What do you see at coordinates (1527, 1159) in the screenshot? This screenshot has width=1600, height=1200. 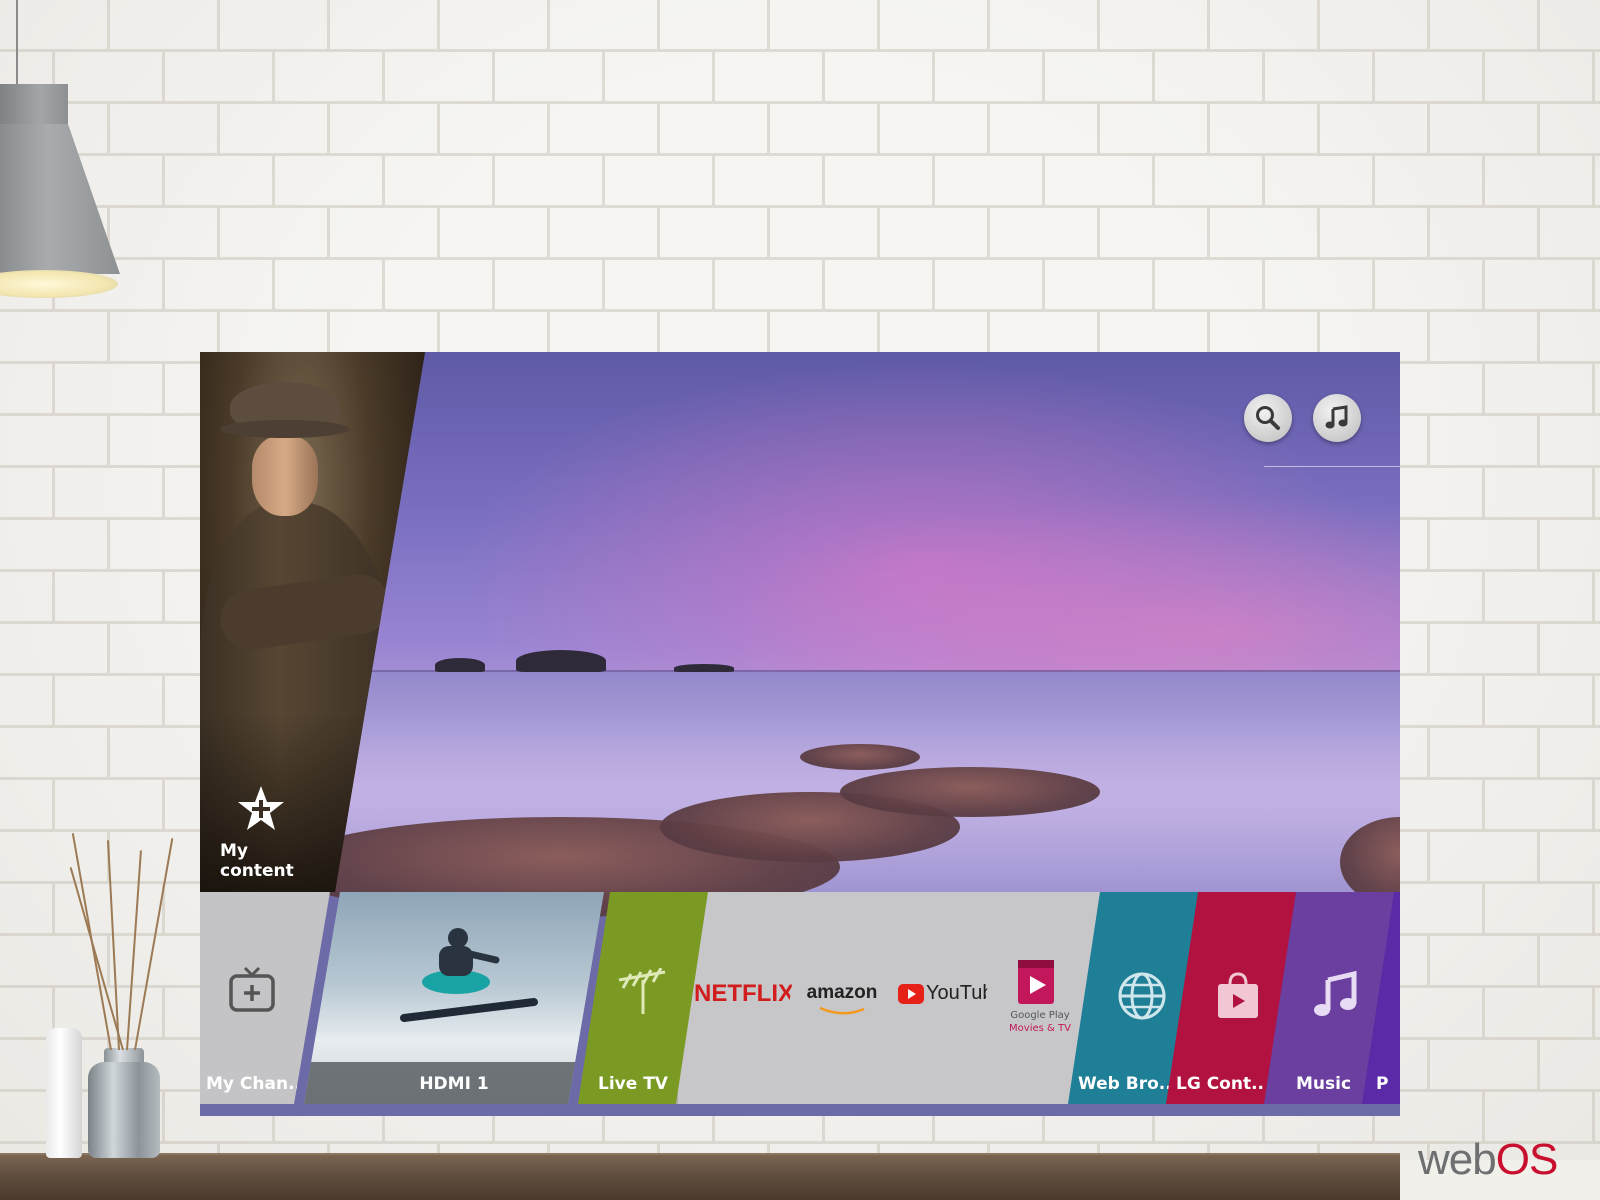 I see `webos-logo-os: OS` at bounding box center [1527, 1159].